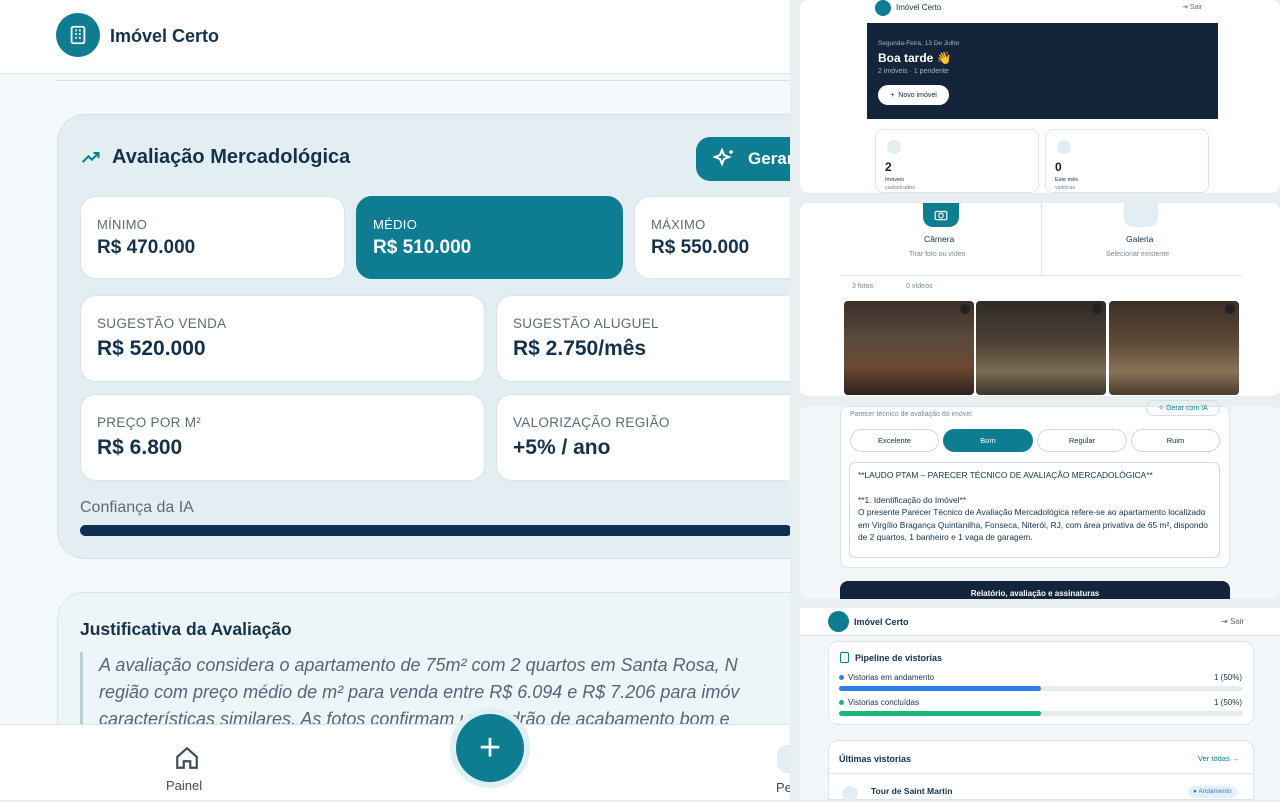 The height and width of the screenshot is (802, 1280). I want to click on ai-generate-label: Gerar com IA, so click(1187, 408).